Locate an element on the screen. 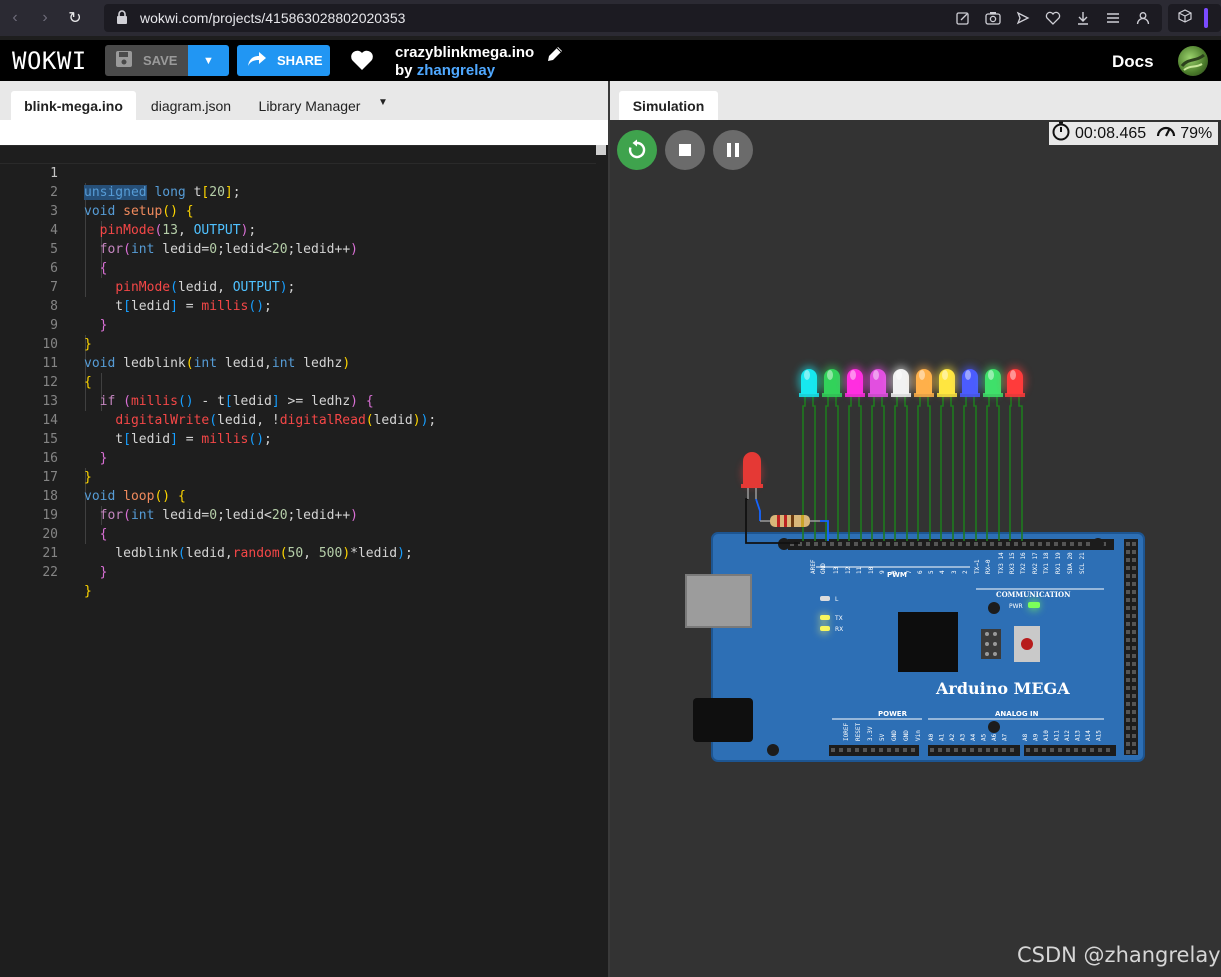 The width and height of the screenshot is (1221, 977). tab-diagram-json: diagram.json is located at coordinates (191, 105).